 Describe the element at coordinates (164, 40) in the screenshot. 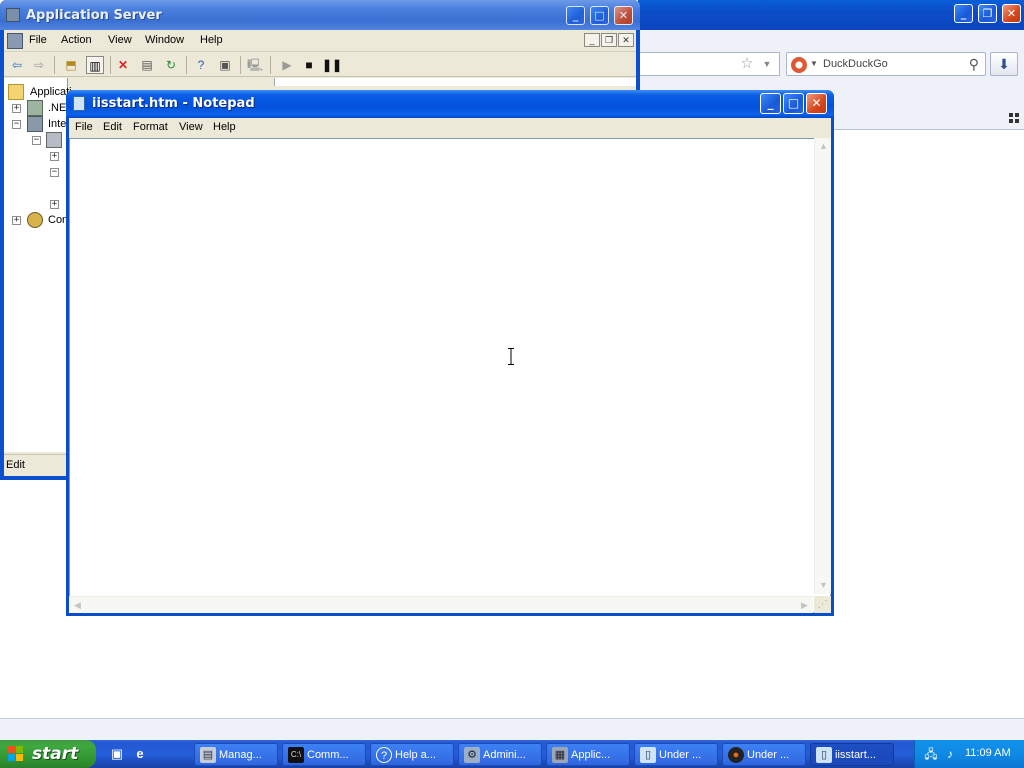

I see `menu-window: Window` at that location.